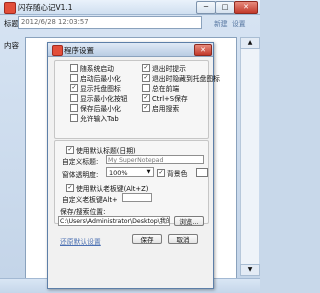  I want to click on checkbox-minimize-after-save: 保存后最小化, so click(95, 108).